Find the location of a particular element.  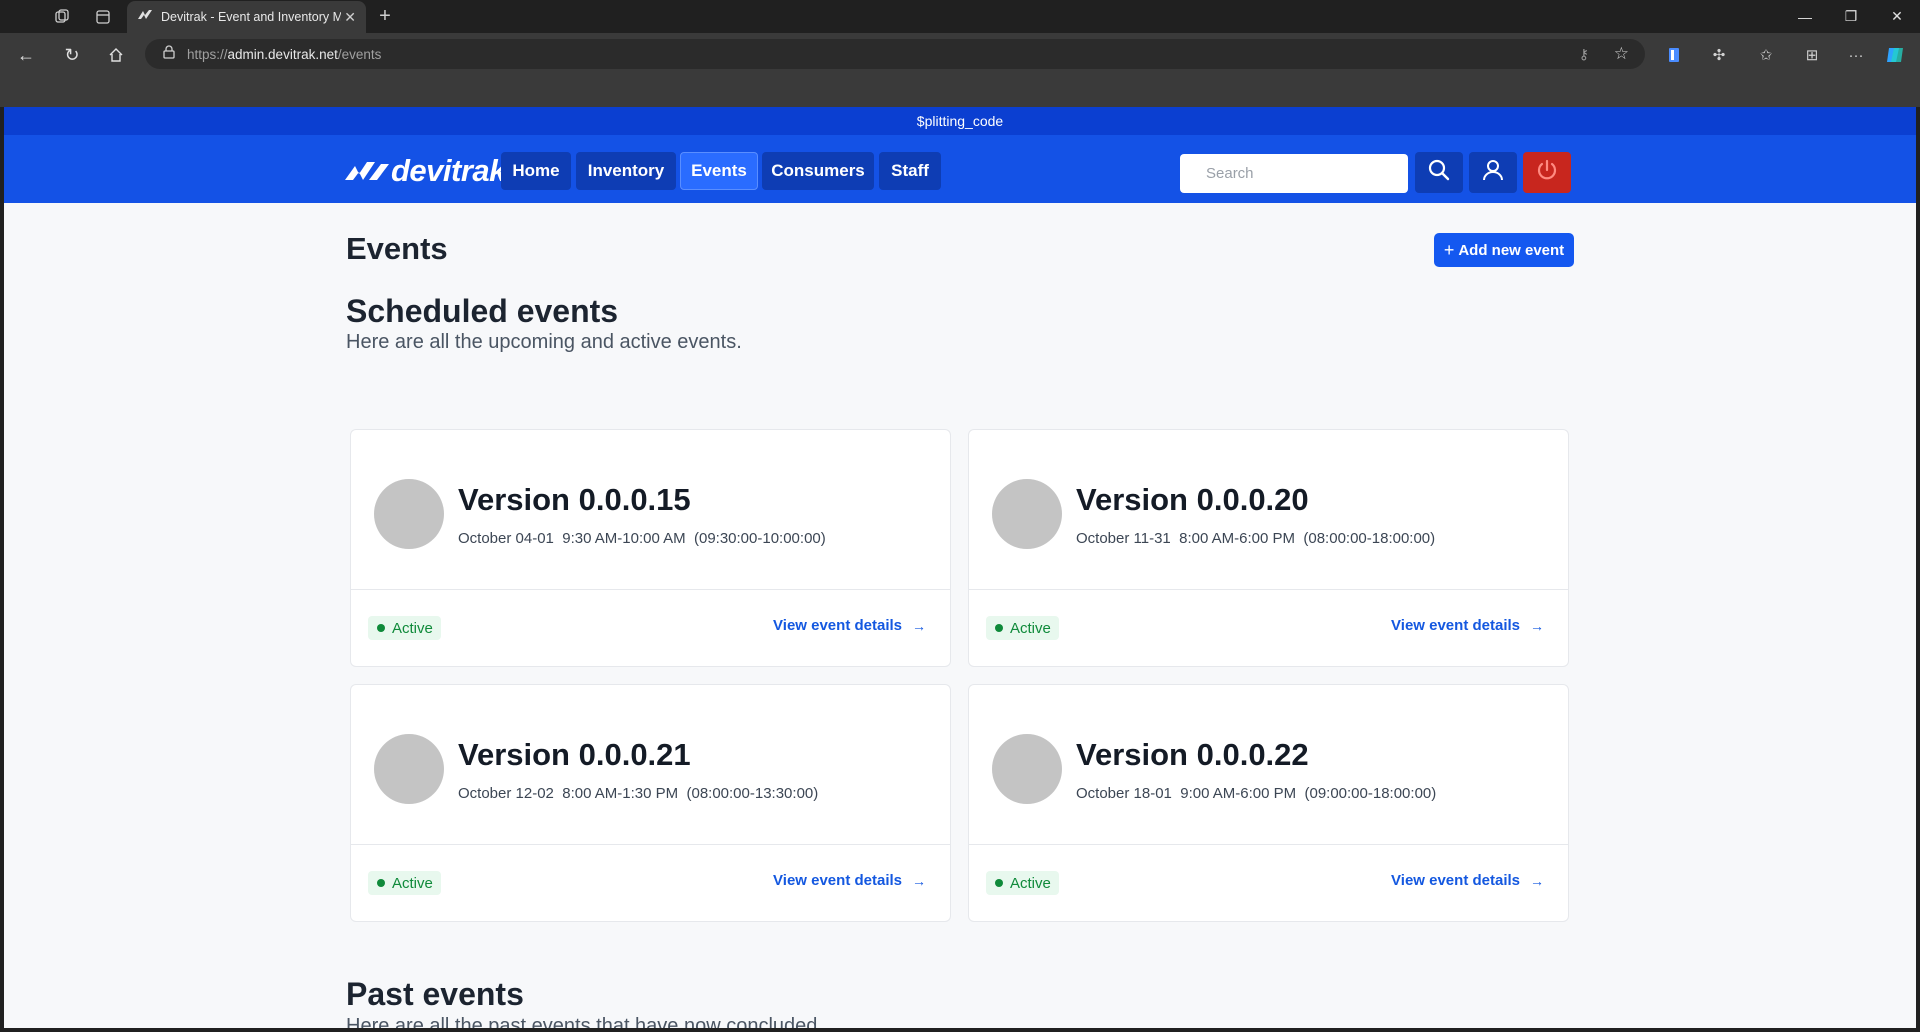

extensions-puzzle-icon: ✣ is located at coordinates (1719, 55).